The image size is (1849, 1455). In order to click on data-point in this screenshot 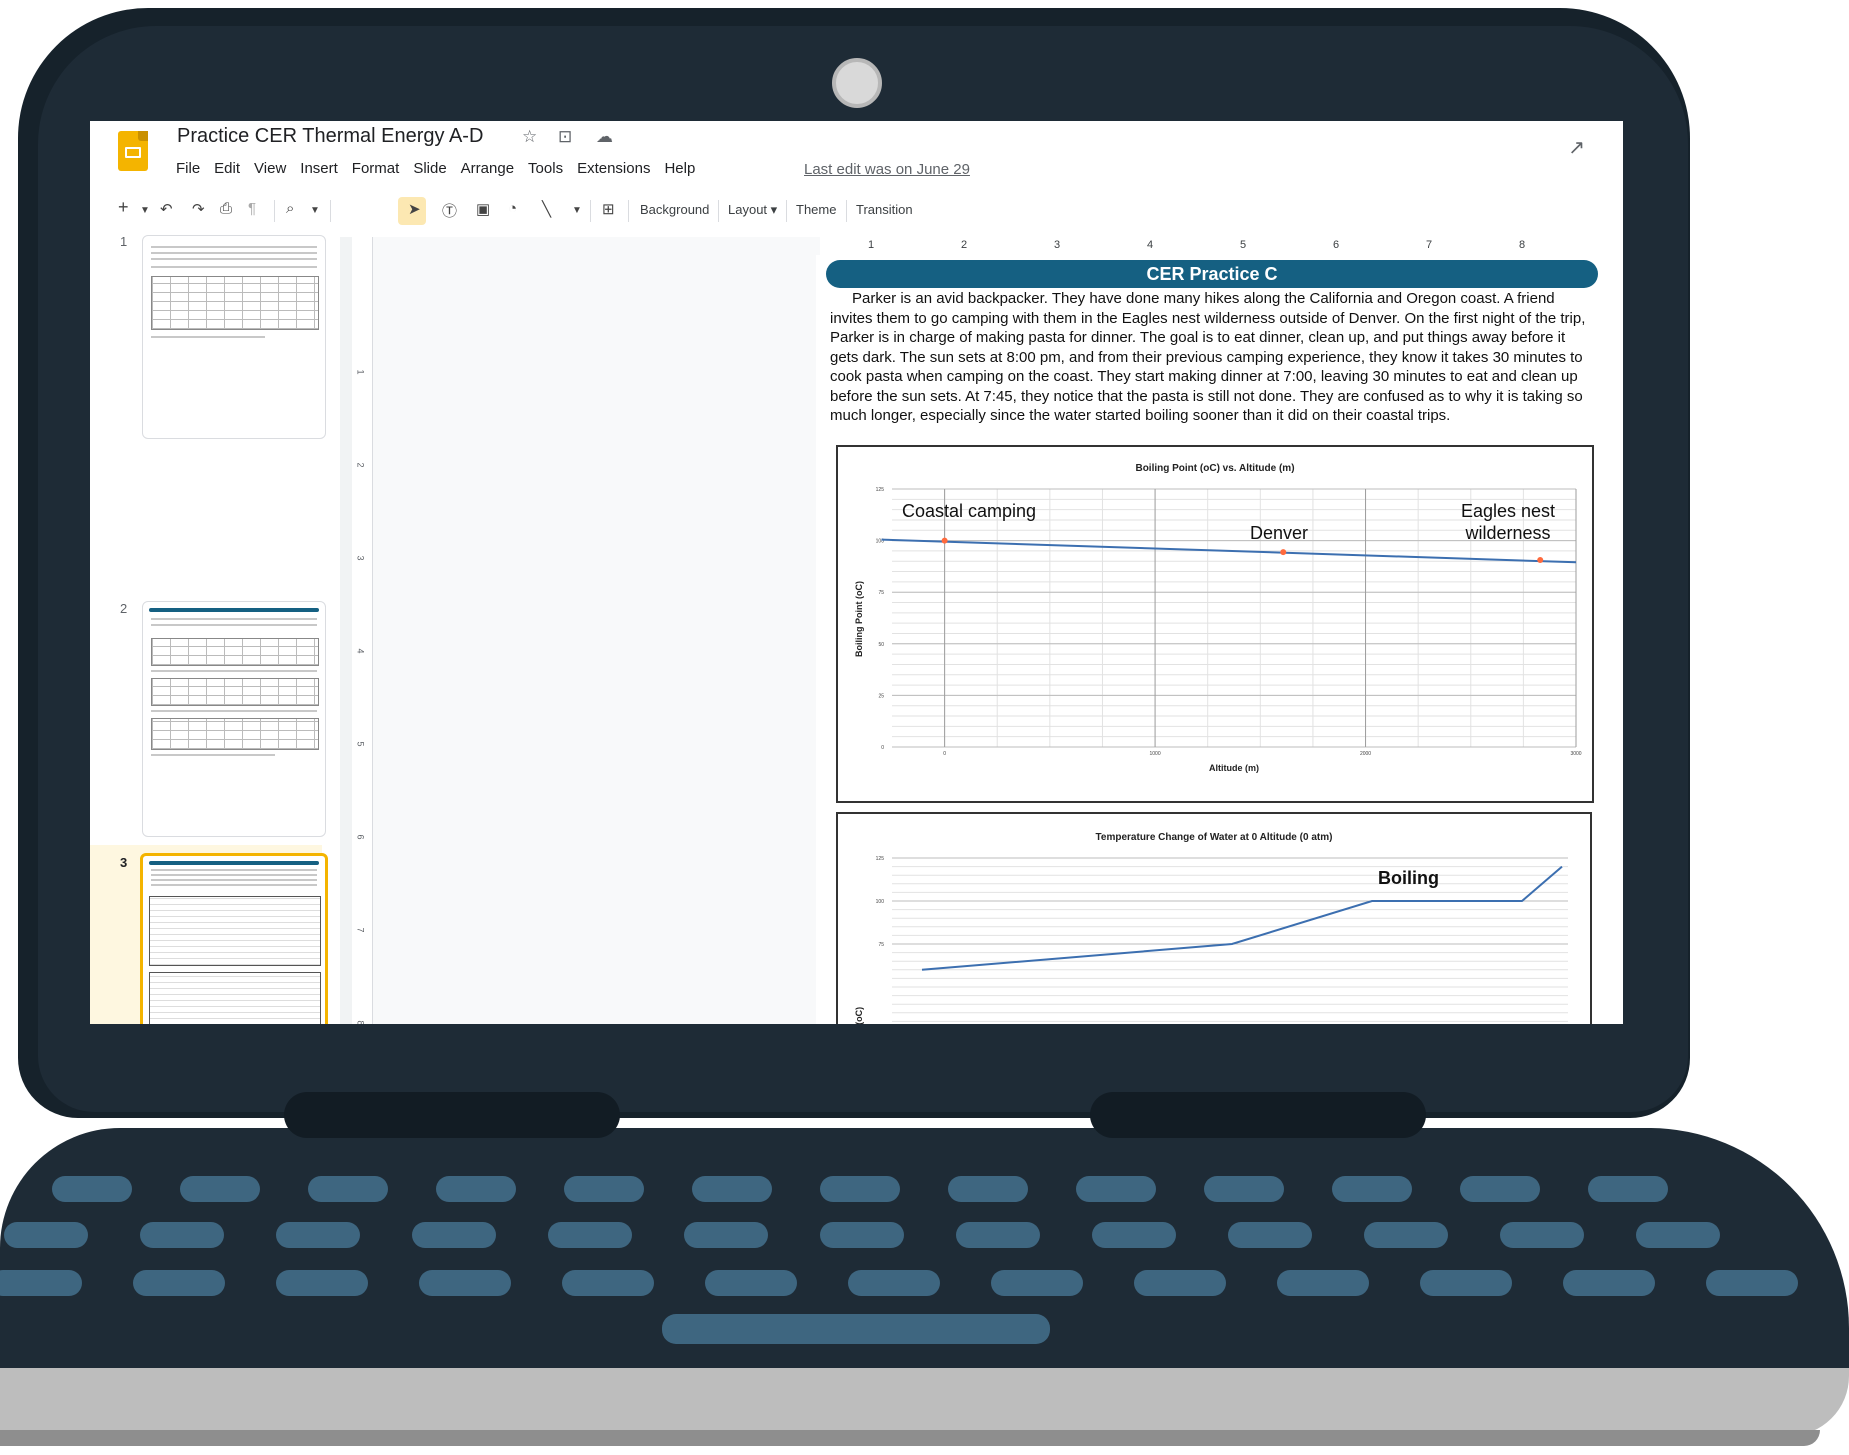, I will do `click(1283, 552)`.